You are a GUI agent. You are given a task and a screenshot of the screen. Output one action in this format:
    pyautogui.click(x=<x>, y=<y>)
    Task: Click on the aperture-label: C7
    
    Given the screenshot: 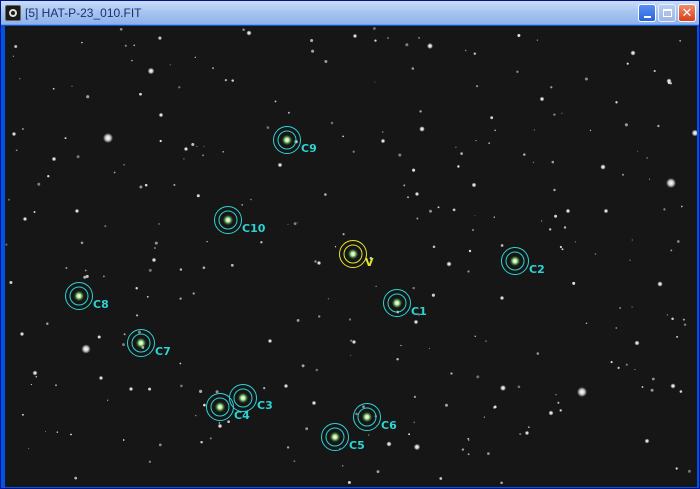 What is the action you would take?
    pyautogui.click(x=163, y=351)
    